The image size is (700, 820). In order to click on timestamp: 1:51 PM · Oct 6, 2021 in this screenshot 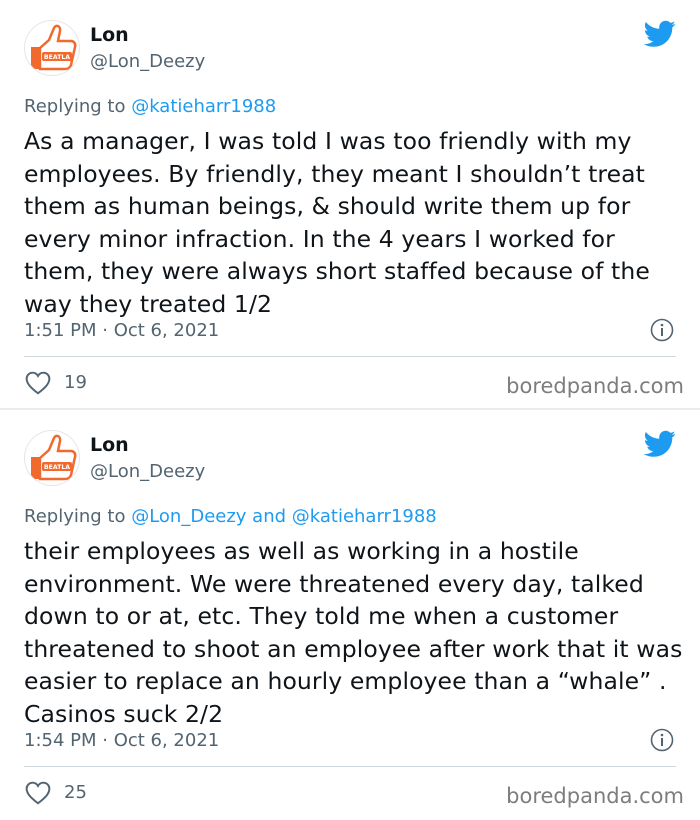, I will do `click(121, 330)`.